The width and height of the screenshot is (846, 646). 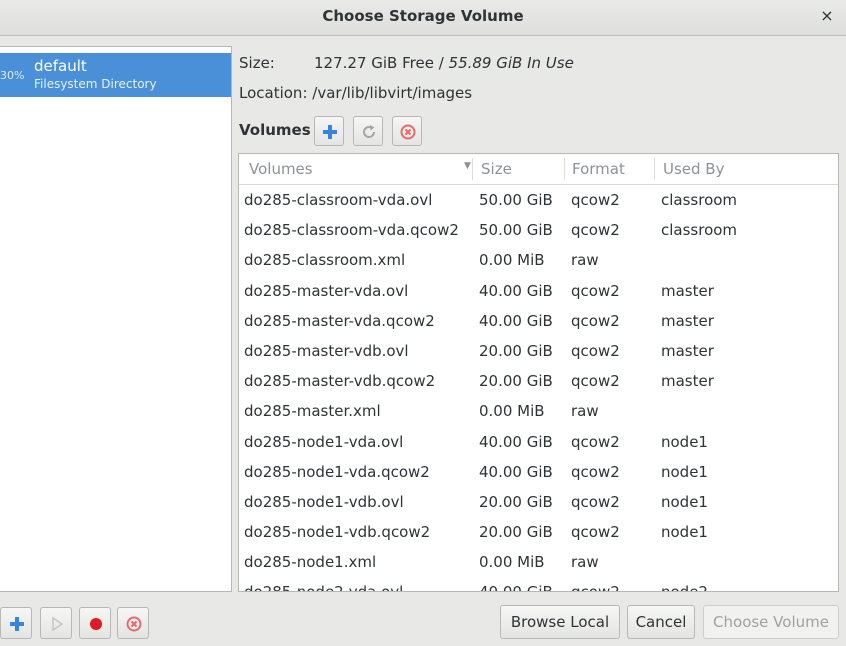 What do you see at coordinates (325, 260) in the screenshot?
I see `volume-name: do285-classroom.xml` at bounding box center [325, 260].